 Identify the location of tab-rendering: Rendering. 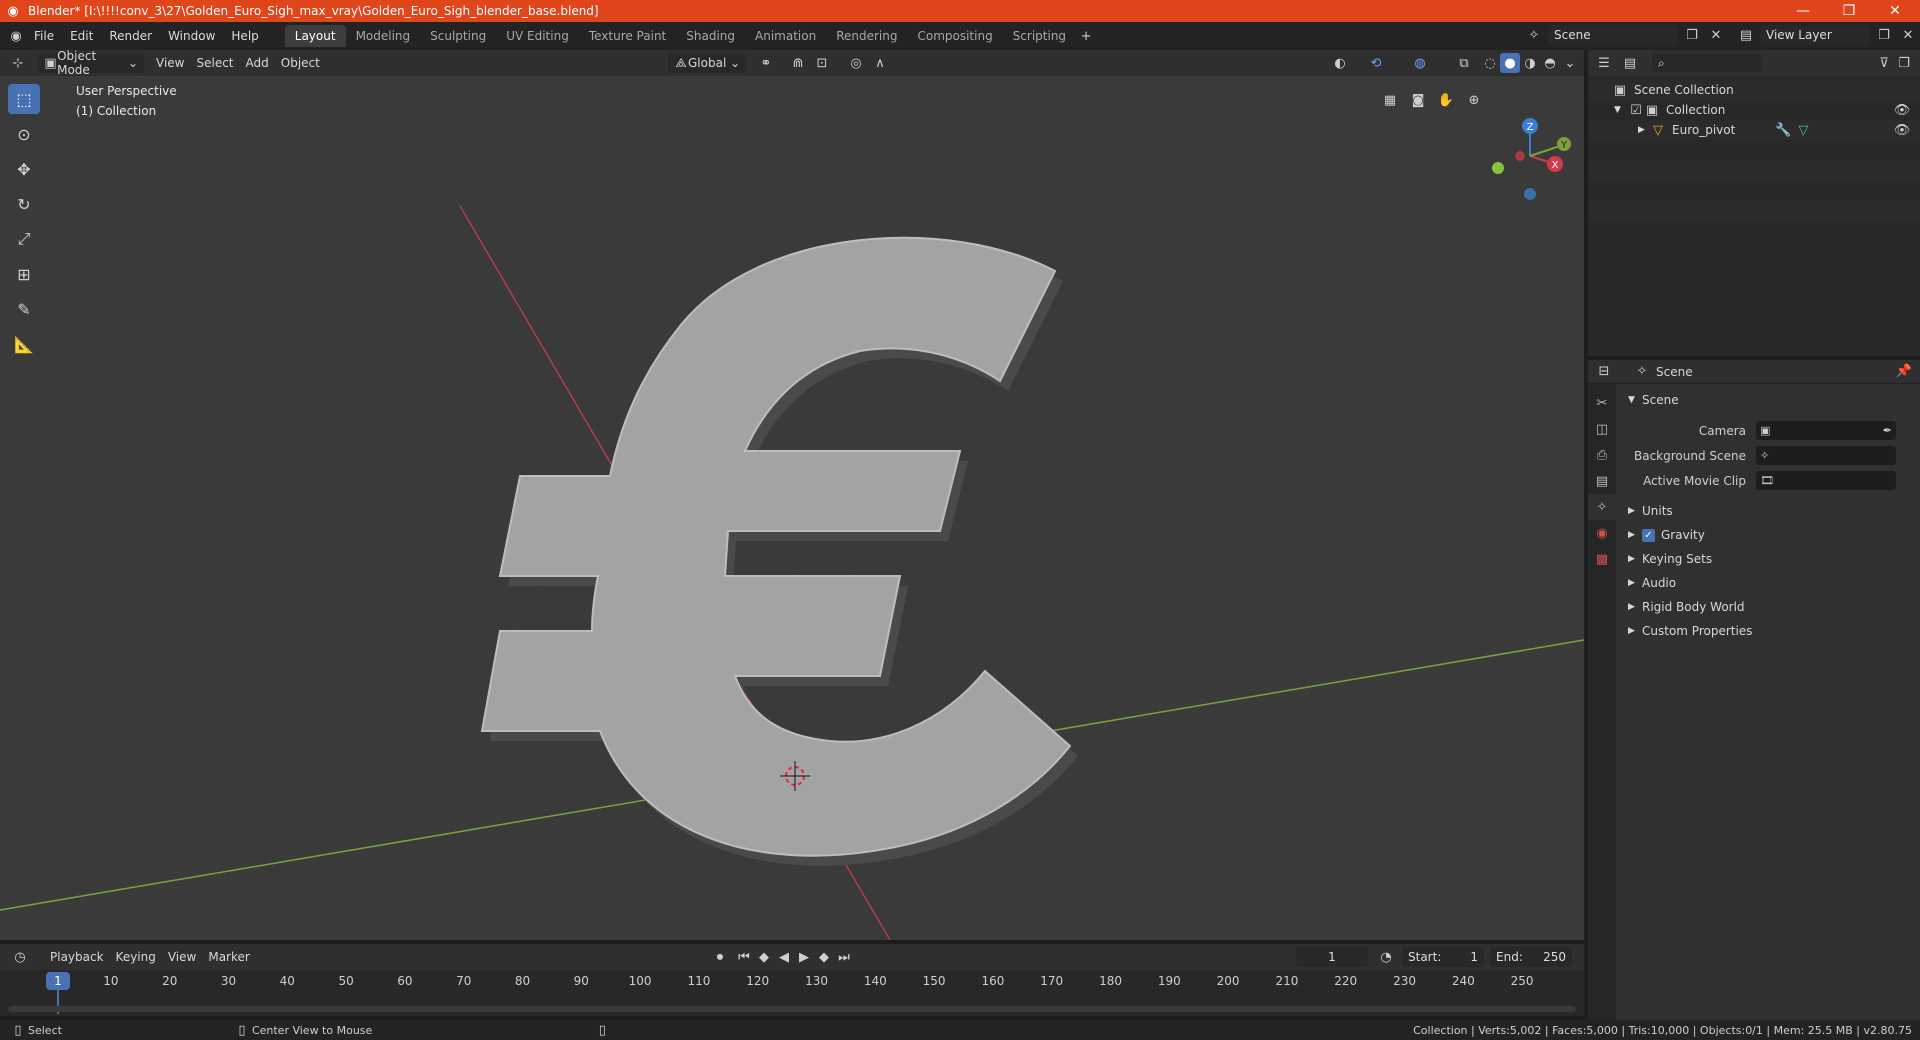
(866, 36).